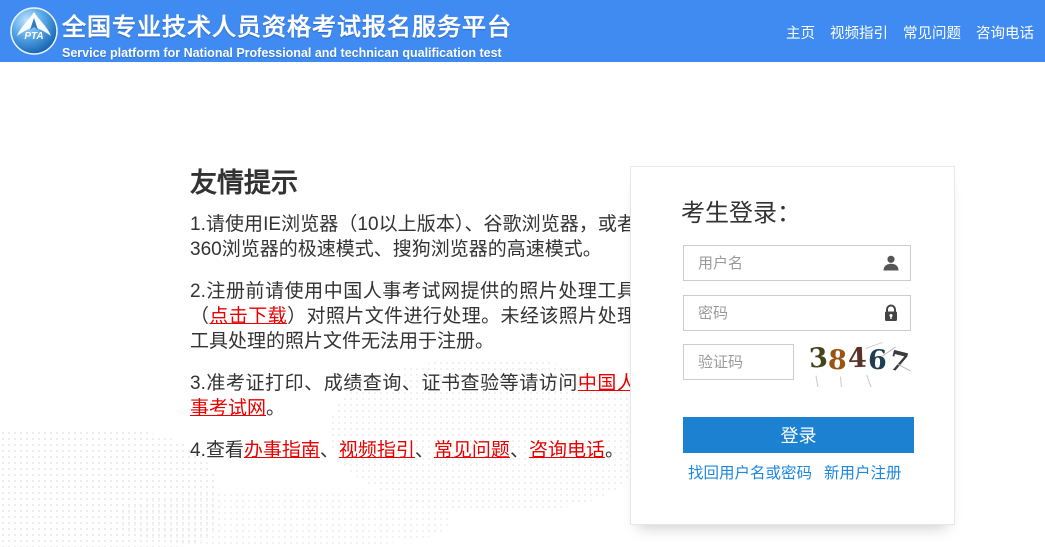 The image size is (1045, 547). Describe the element at coordinates (859, 32) in the screenshot. I see `nav-video-guide-link: 视频指引` at that location.